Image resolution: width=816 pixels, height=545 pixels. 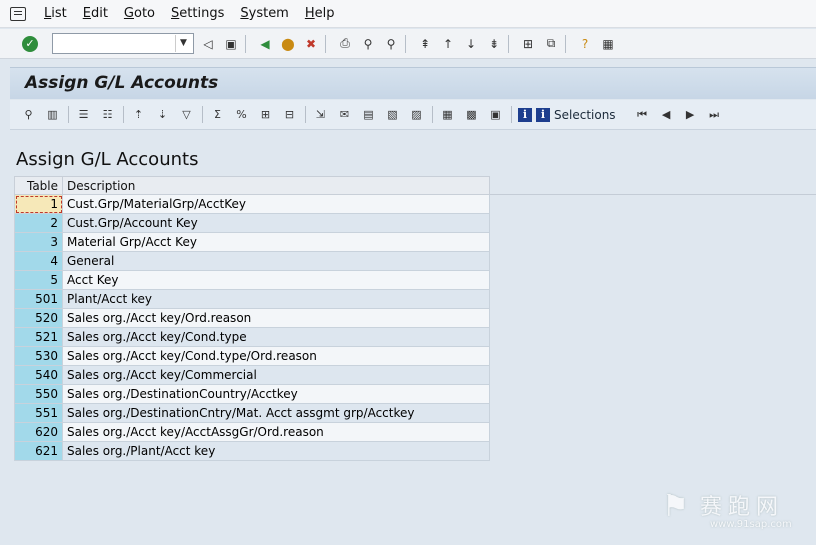 What do you see at coordinates (18, 13) in the screenshot?
I see `menu-icon` at bounding box center [18, 13].